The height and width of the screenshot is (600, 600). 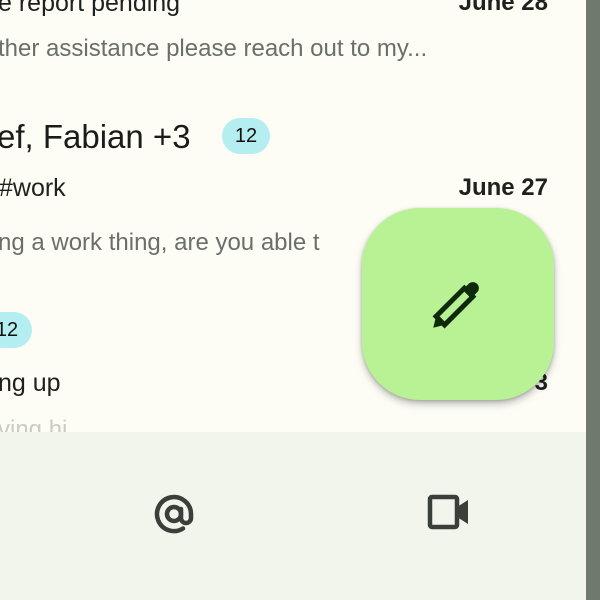 What do you see at coordinates (33, 188) in the screenshot?
I see `email-subject: #work` at bounding box center [33, 188].